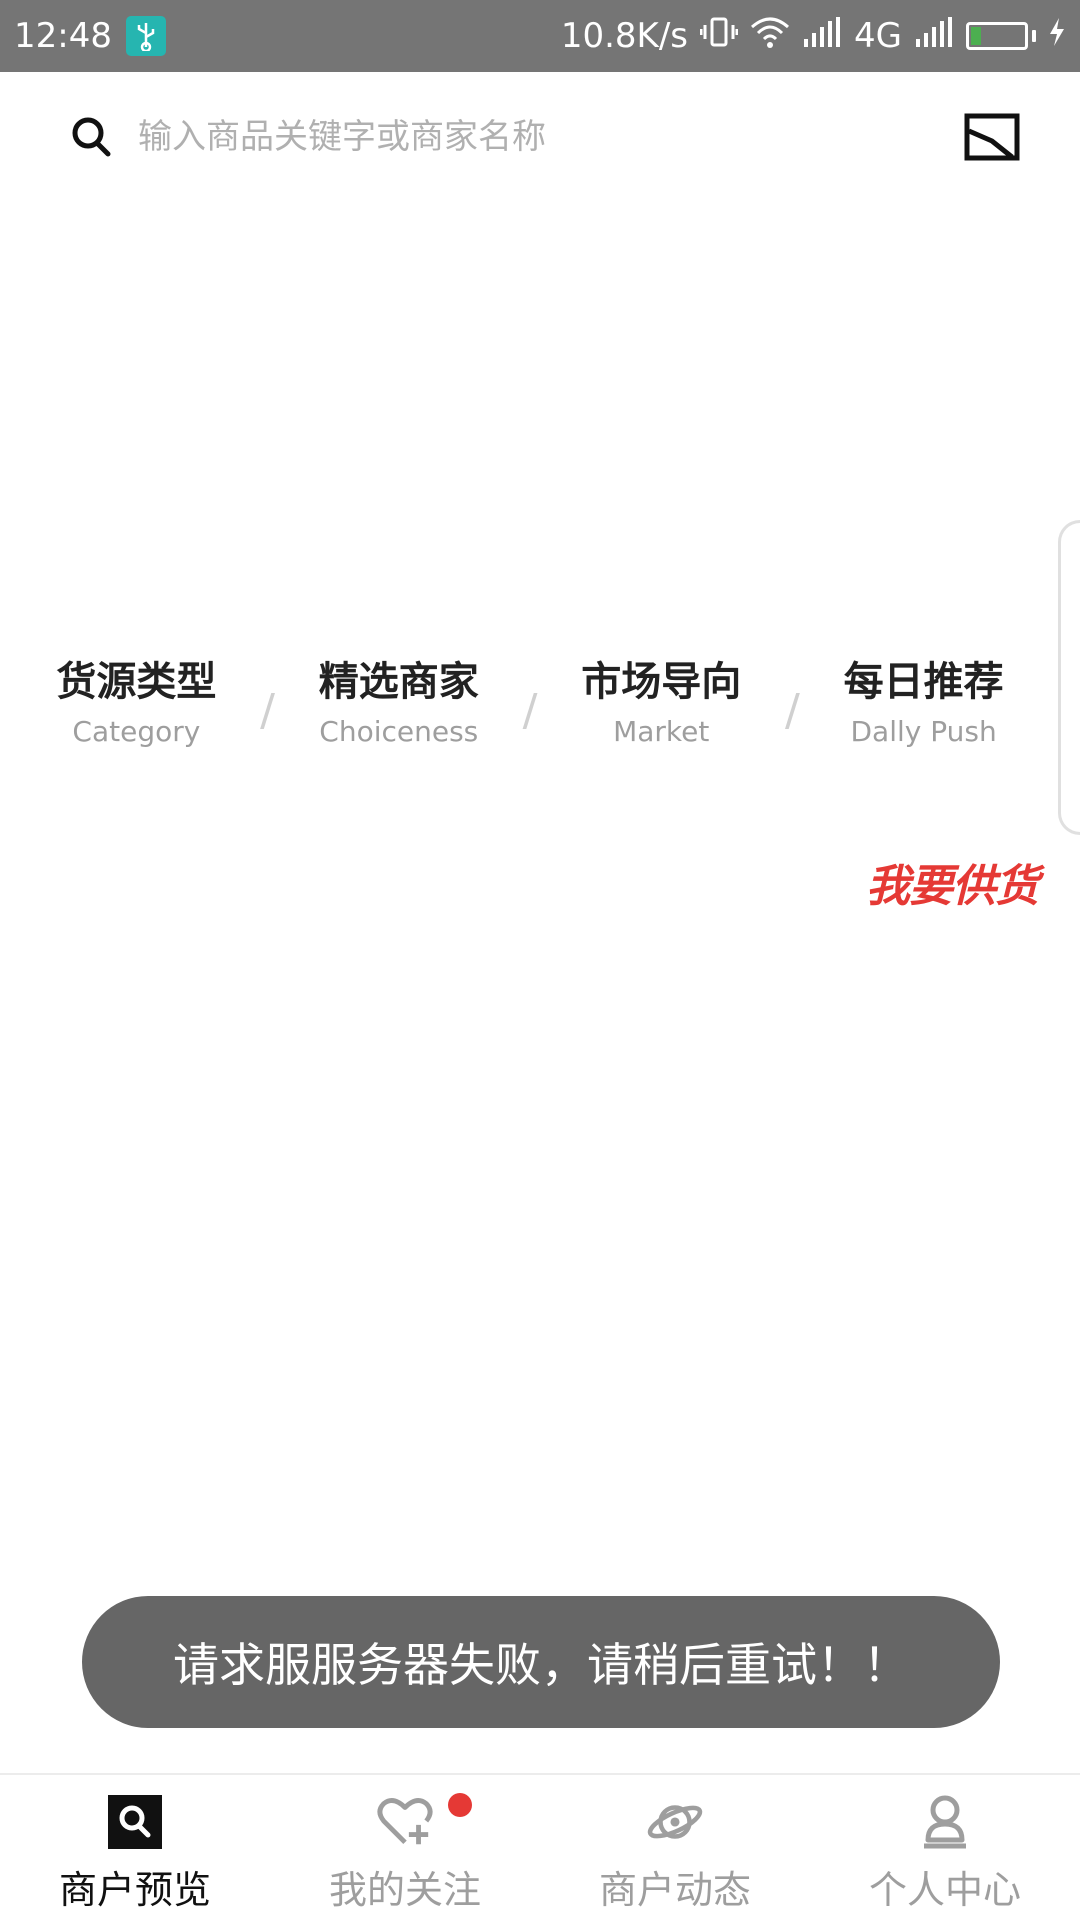  I want to click on category-item-choiceness: 精选商家 Choiceness, so click(398, 701).